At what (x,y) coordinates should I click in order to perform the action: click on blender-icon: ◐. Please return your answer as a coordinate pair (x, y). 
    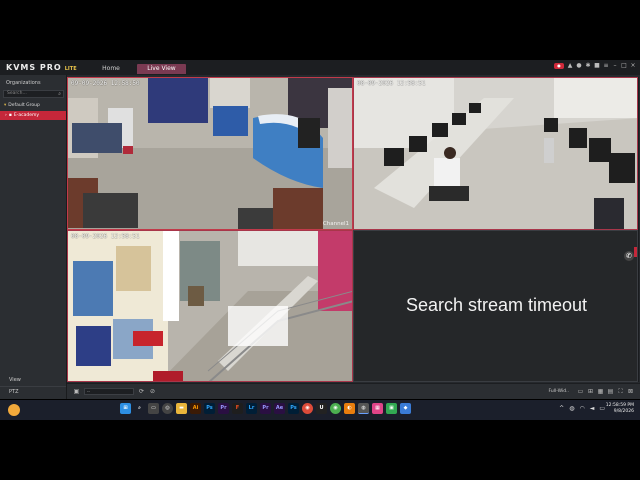
    Looking at the image, I should click on (349, 408).